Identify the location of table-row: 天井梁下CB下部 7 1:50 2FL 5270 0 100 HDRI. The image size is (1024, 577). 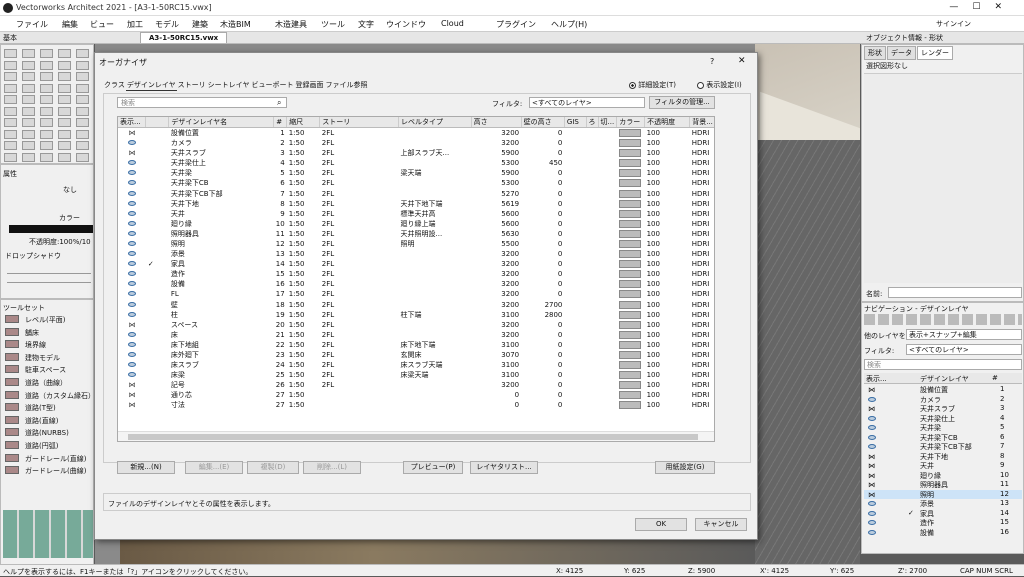
(416, 193).